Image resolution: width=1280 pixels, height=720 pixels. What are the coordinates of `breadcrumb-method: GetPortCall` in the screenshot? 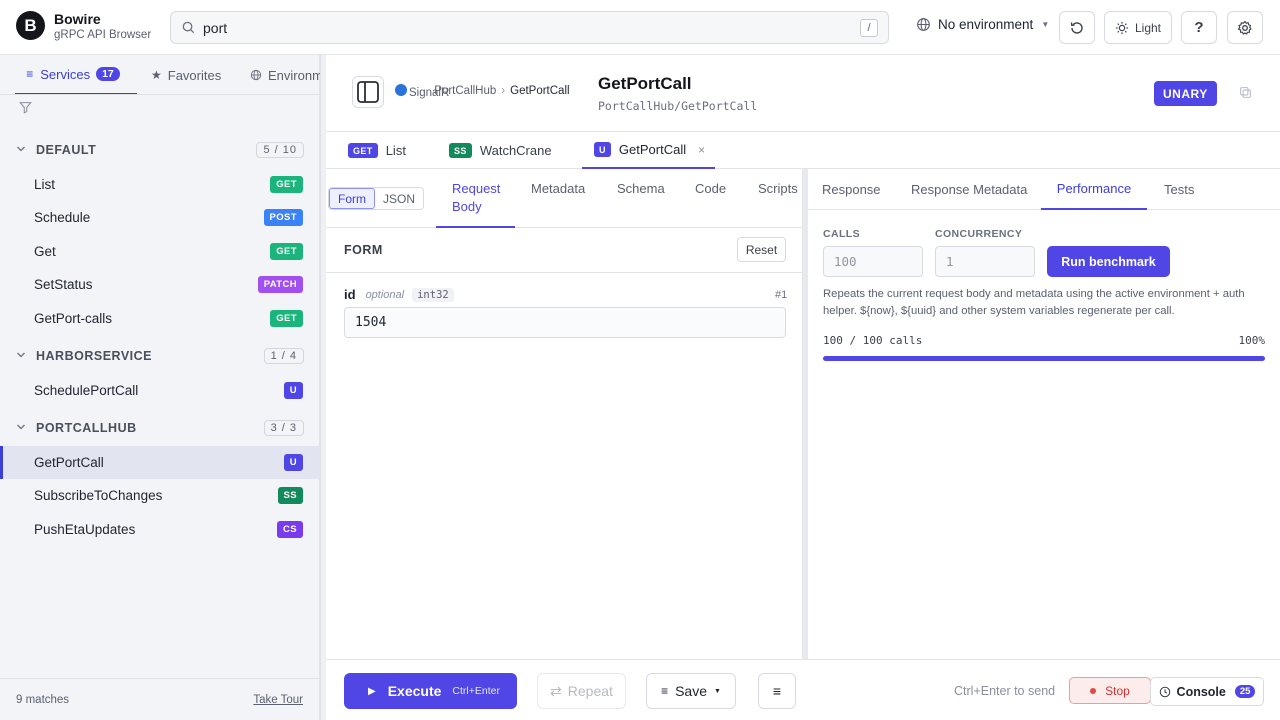 It's located at (540, 91).